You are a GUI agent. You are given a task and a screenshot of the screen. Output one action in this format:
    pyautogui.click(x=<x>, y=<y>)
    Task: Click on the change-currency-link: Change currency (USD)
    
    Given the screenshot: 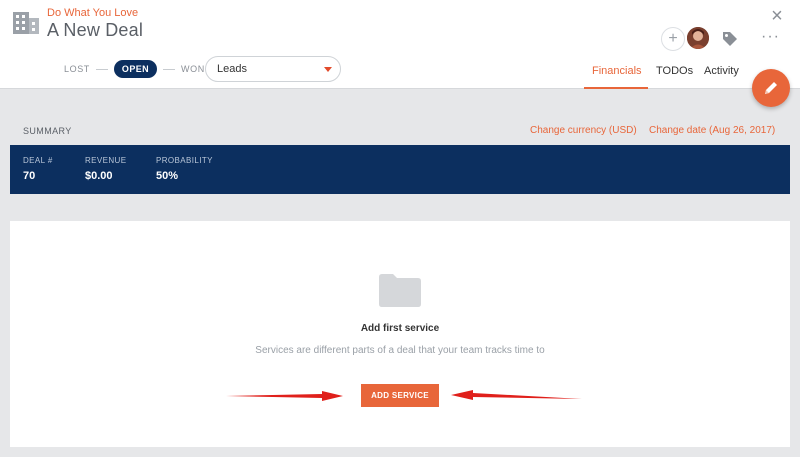 What is the action you would take?
    pyautogui.click(x=583, y=130)
    